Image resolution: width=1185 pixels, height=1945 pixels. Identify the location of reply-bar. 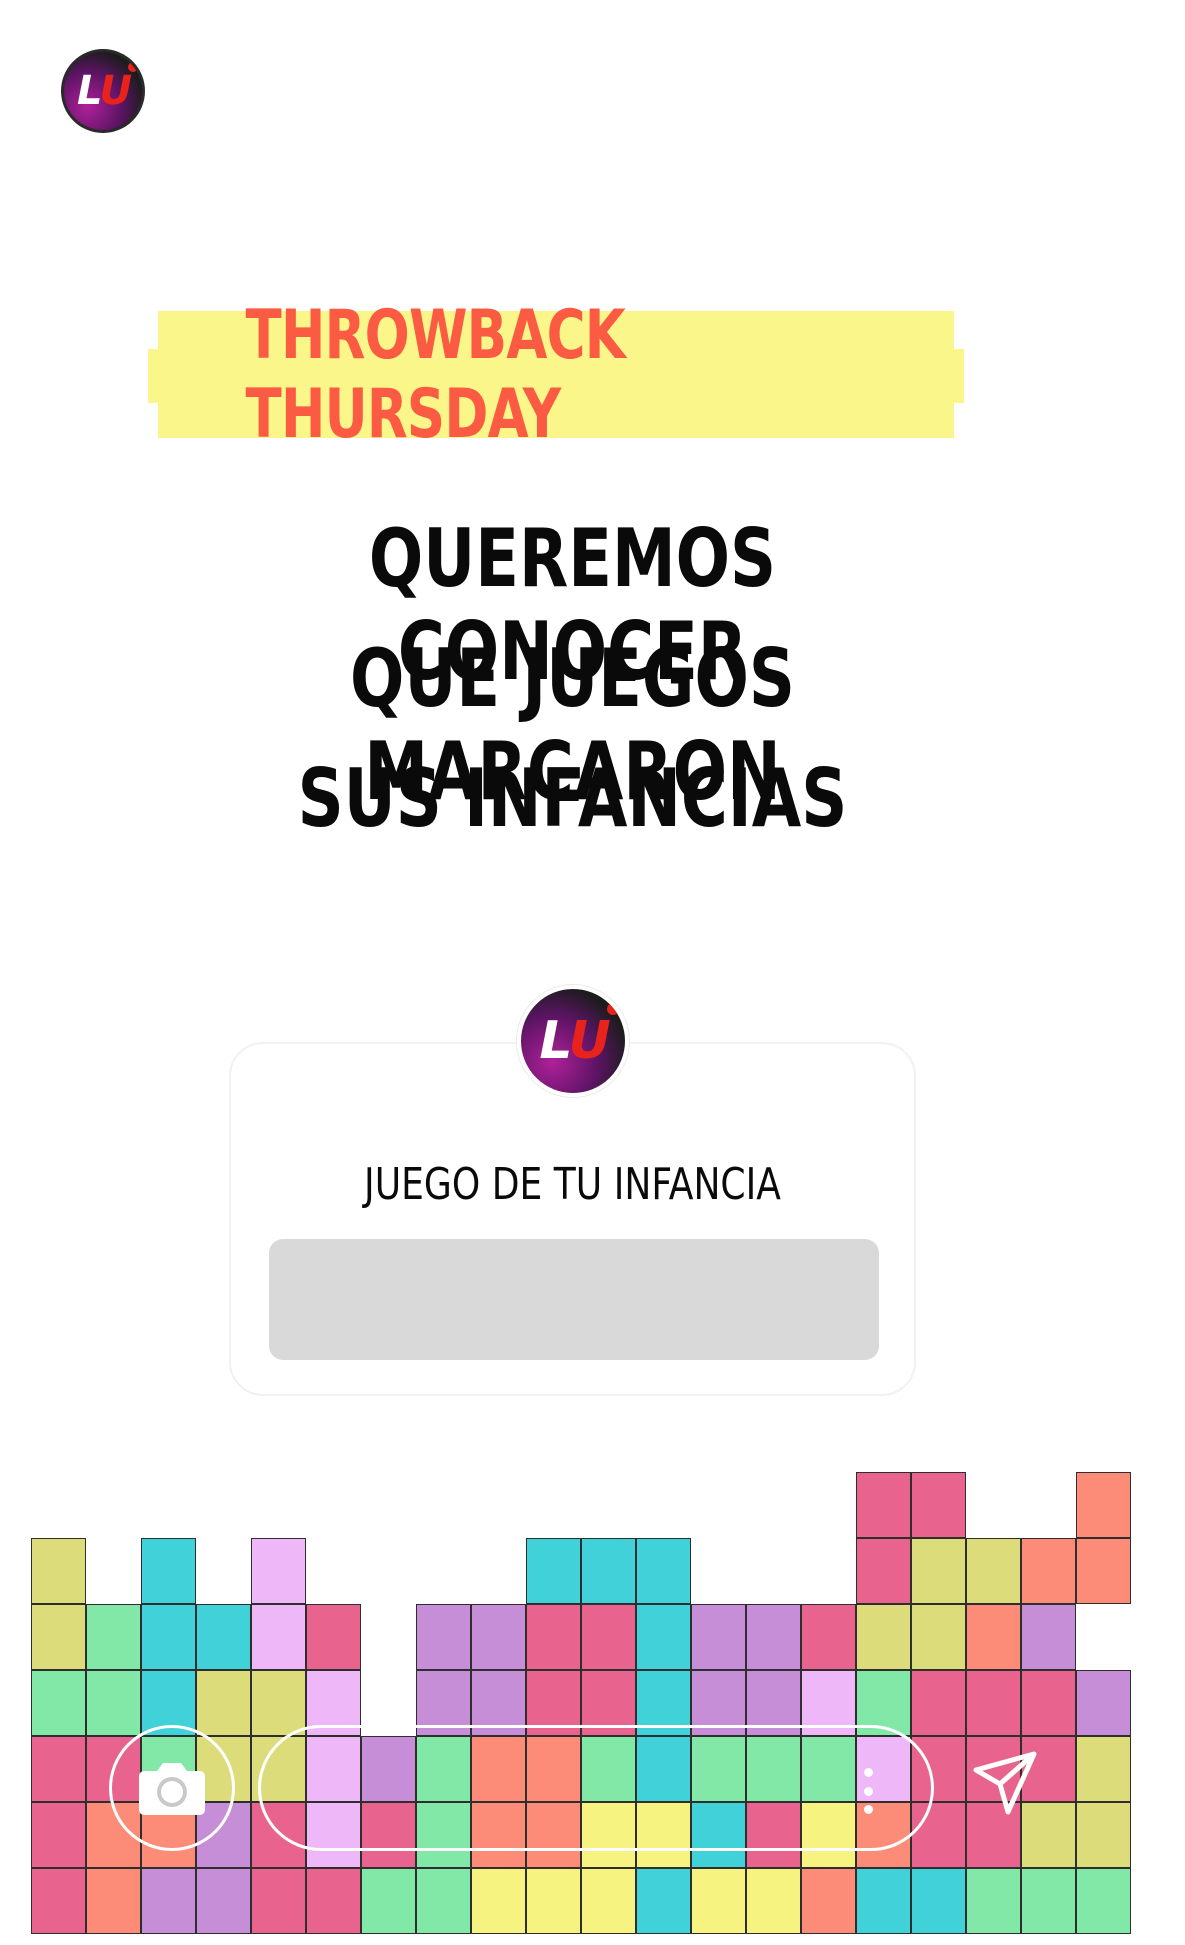
(592, 1790).